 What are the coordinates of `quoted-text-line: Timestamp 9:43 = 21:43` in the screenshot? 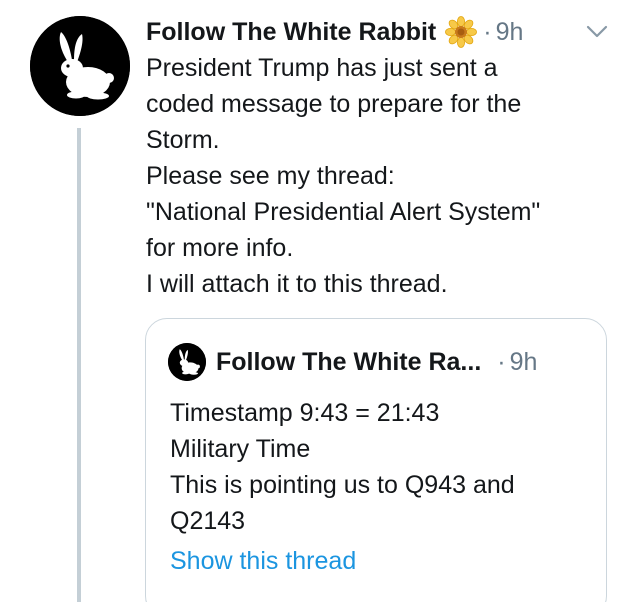 It's located at (305, 413).